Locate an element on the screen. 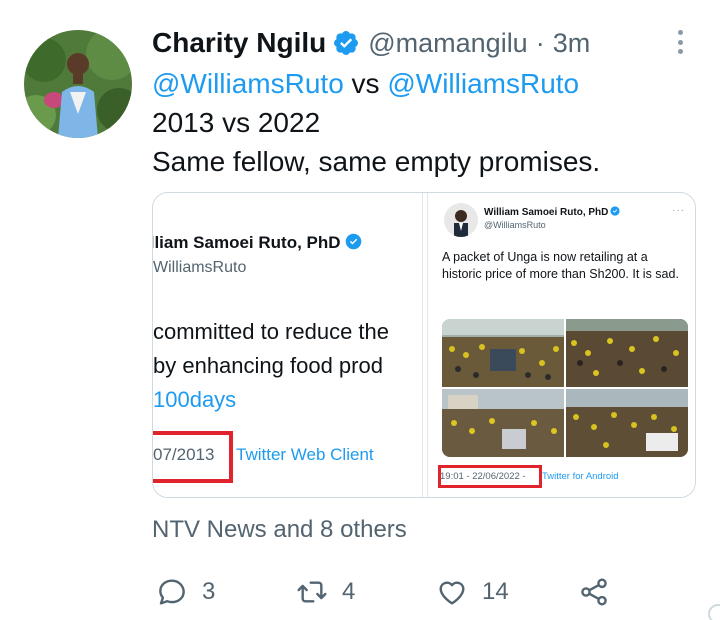  embedded-author-name: illiam Samoei Ruto, PhD is located at coordinates (257, 243).